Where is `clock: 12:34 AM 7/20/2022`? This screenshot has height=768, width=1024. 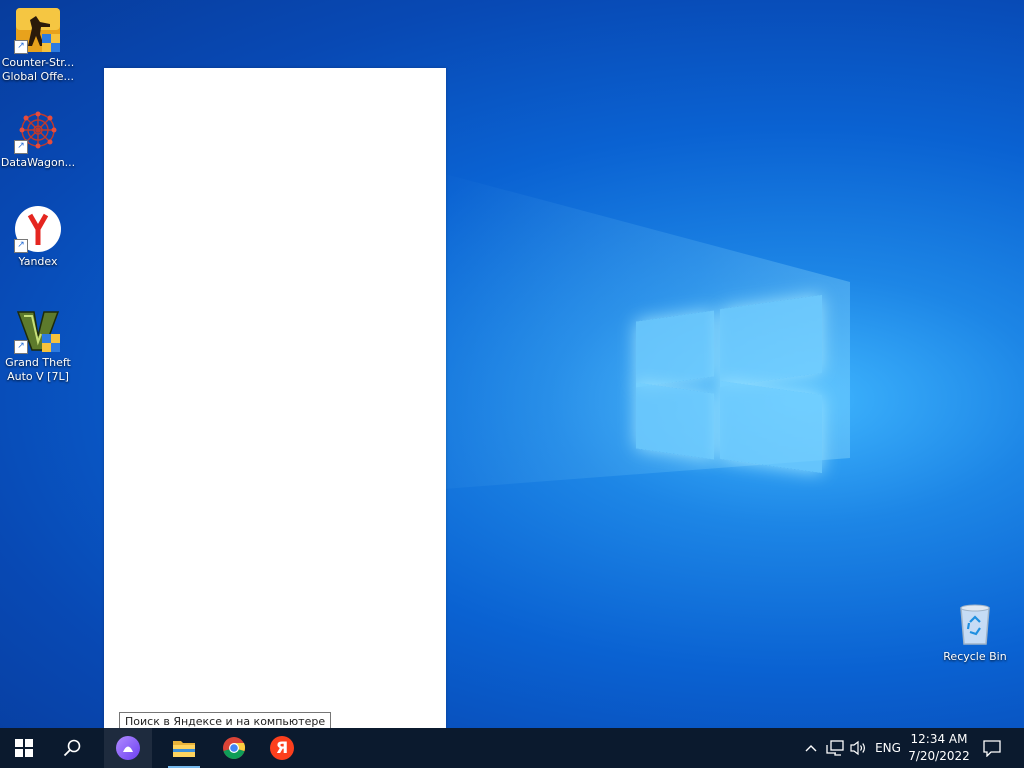
clock: 12:34 AM 7/20/2022 is located at coordinates (939, 748).